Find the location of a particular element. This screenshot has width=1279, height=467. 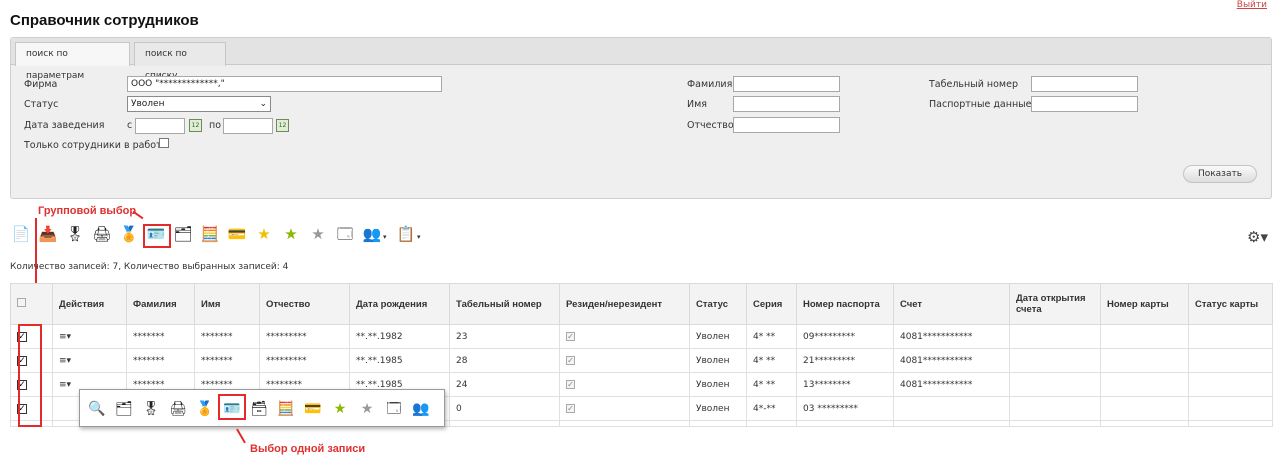

column-header: Статус карты is located at coordinates (1230, 304).